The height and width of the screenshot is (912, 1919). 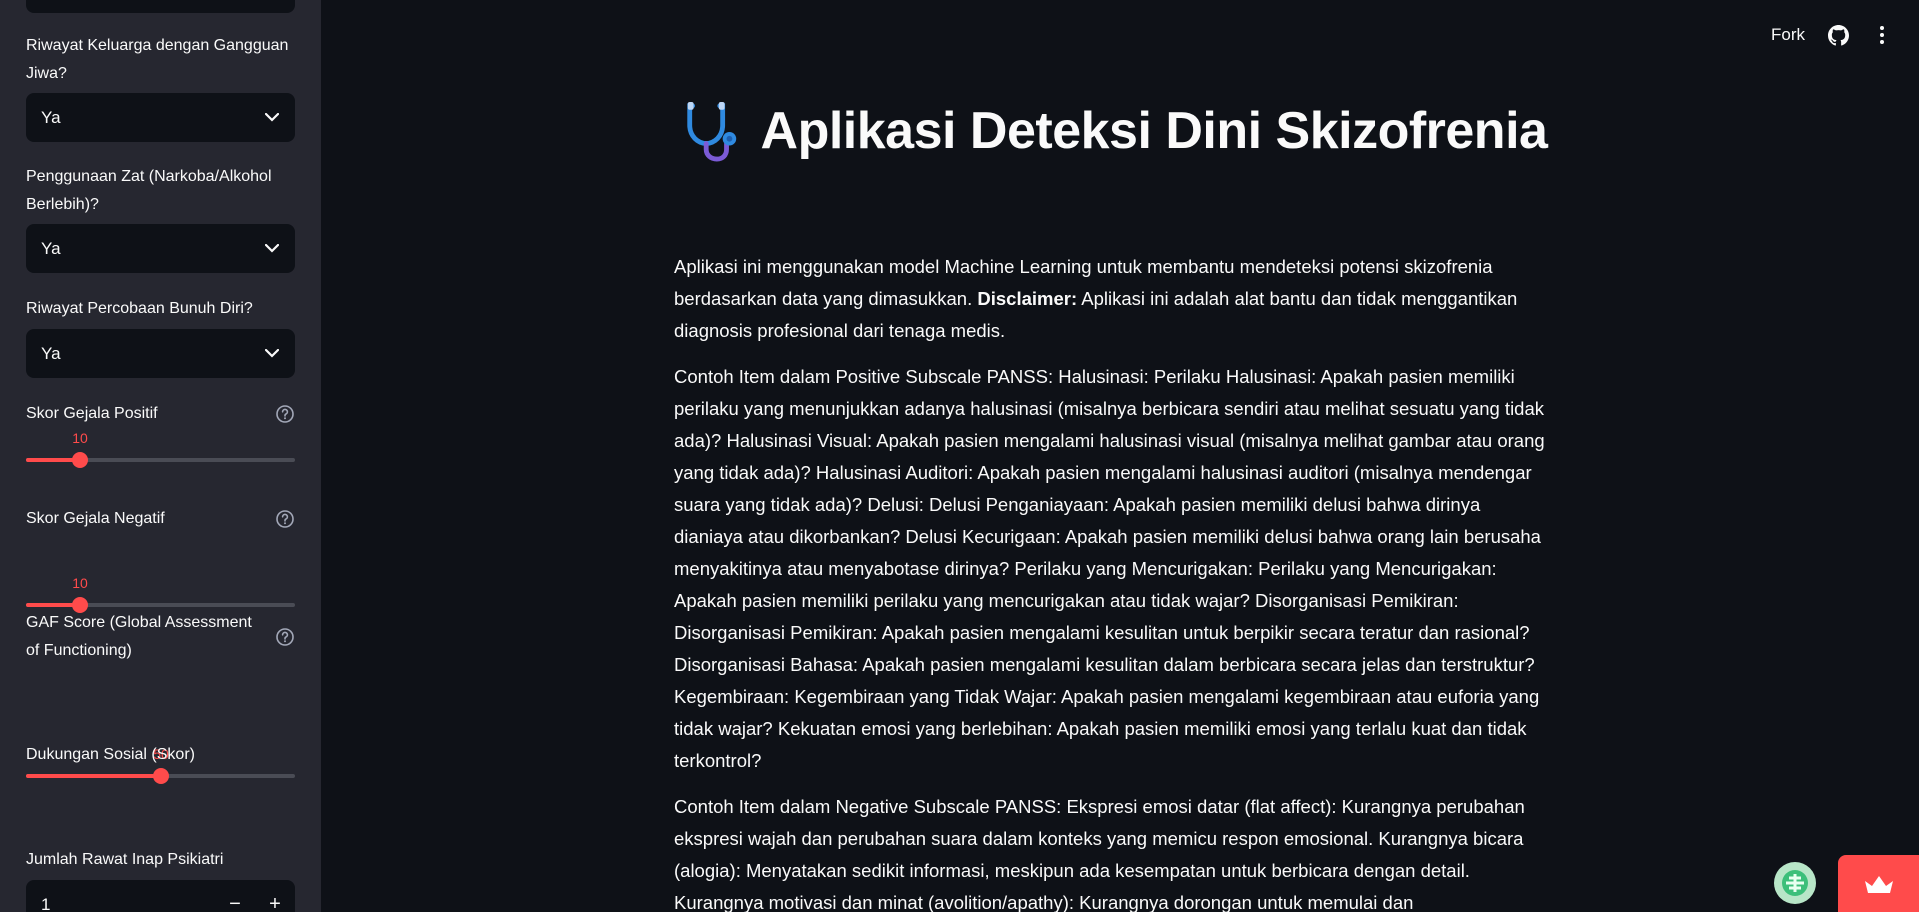 What do you see at coordinates (157, 59) in the screenshot?
I see `family-history-label: Riwayat Keluarga dengan Gangguan Jiwa?` at bounding box center [157, 59].